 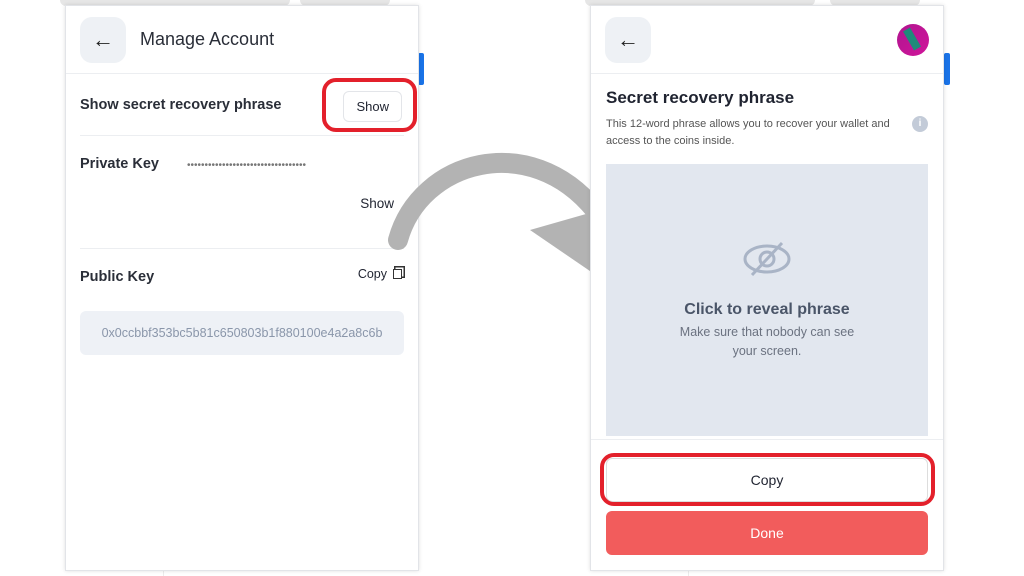 What do you see at coordinates (247, 165) in the screenshot?
I see `private-key-masked: ••••••••••••••••••••••••••••••••••` at bounding box center [247, 165].